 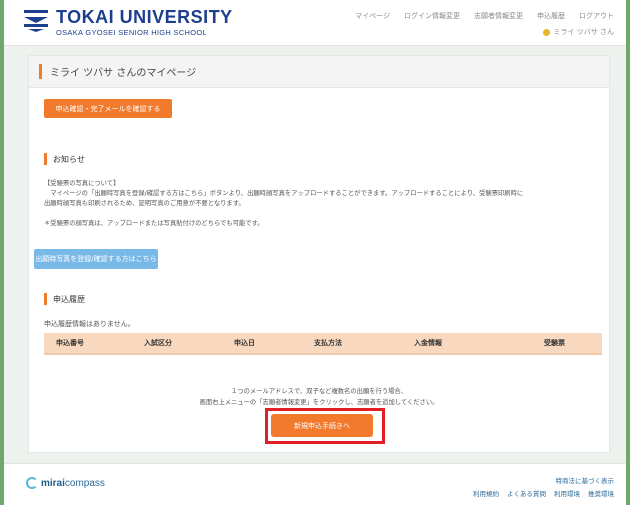 I want to click on notice-section-header: お知らせ, so click(x=64, y=159).